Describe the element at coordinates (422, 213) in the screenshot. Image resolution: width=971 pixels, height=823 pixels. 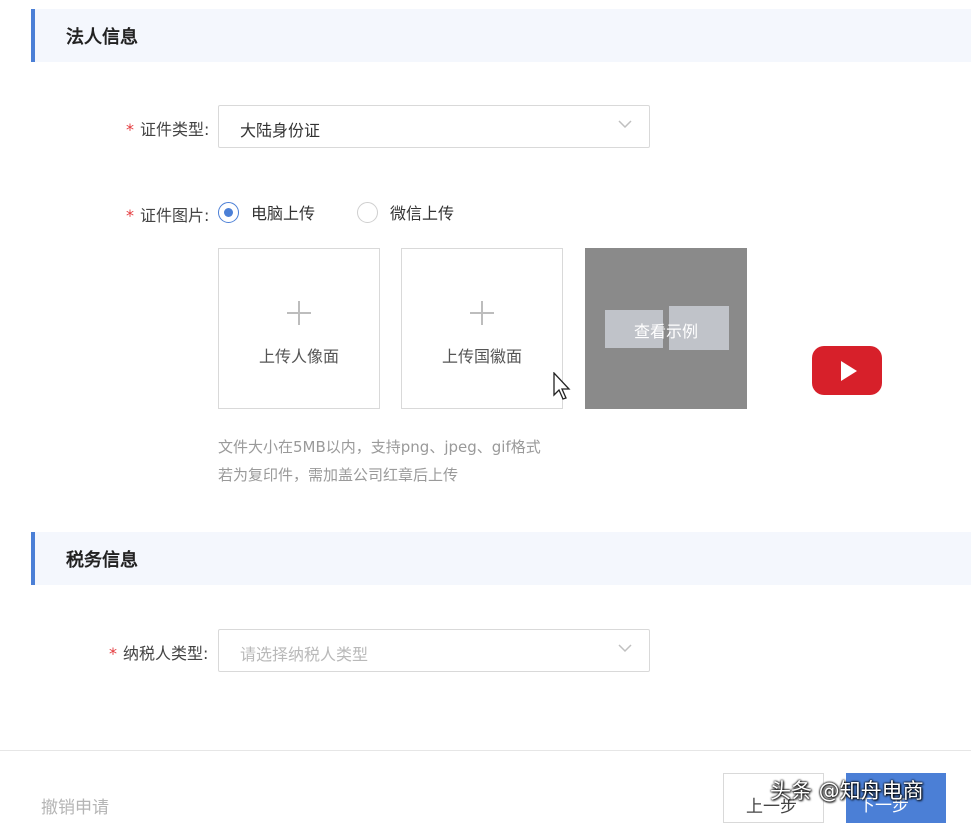
I see `radio-wechat-upload-label: 微信上传` at that location.